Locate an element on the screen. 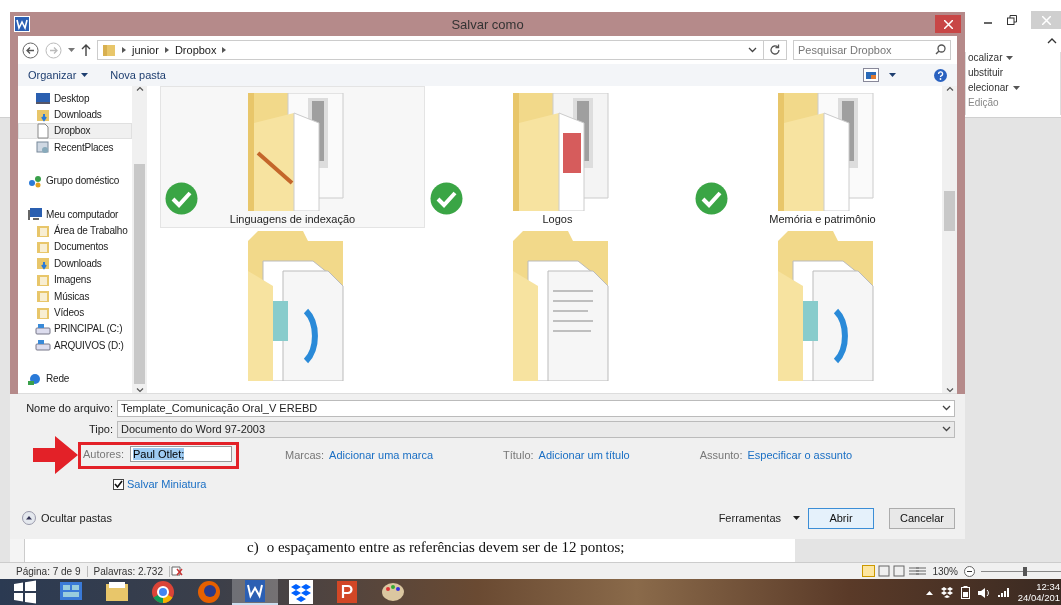 The image size is (1061, 605). sidebar-item: Rede is located at coordinates (75, 378).